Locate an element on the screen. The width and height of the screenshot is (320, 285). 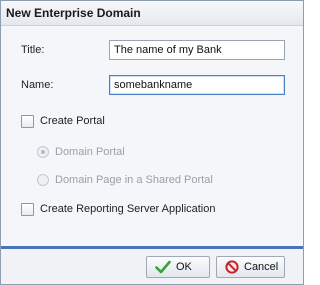
name-input is located at coordinates (197, 85).